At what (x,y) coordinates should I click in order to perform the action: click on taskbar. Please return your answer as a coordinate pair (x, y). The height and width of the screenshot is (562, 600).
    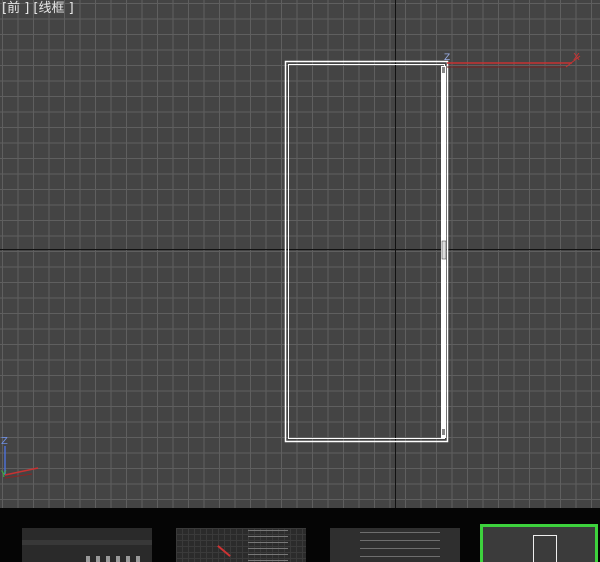
    Looking at the image, I should click on (300, 535).